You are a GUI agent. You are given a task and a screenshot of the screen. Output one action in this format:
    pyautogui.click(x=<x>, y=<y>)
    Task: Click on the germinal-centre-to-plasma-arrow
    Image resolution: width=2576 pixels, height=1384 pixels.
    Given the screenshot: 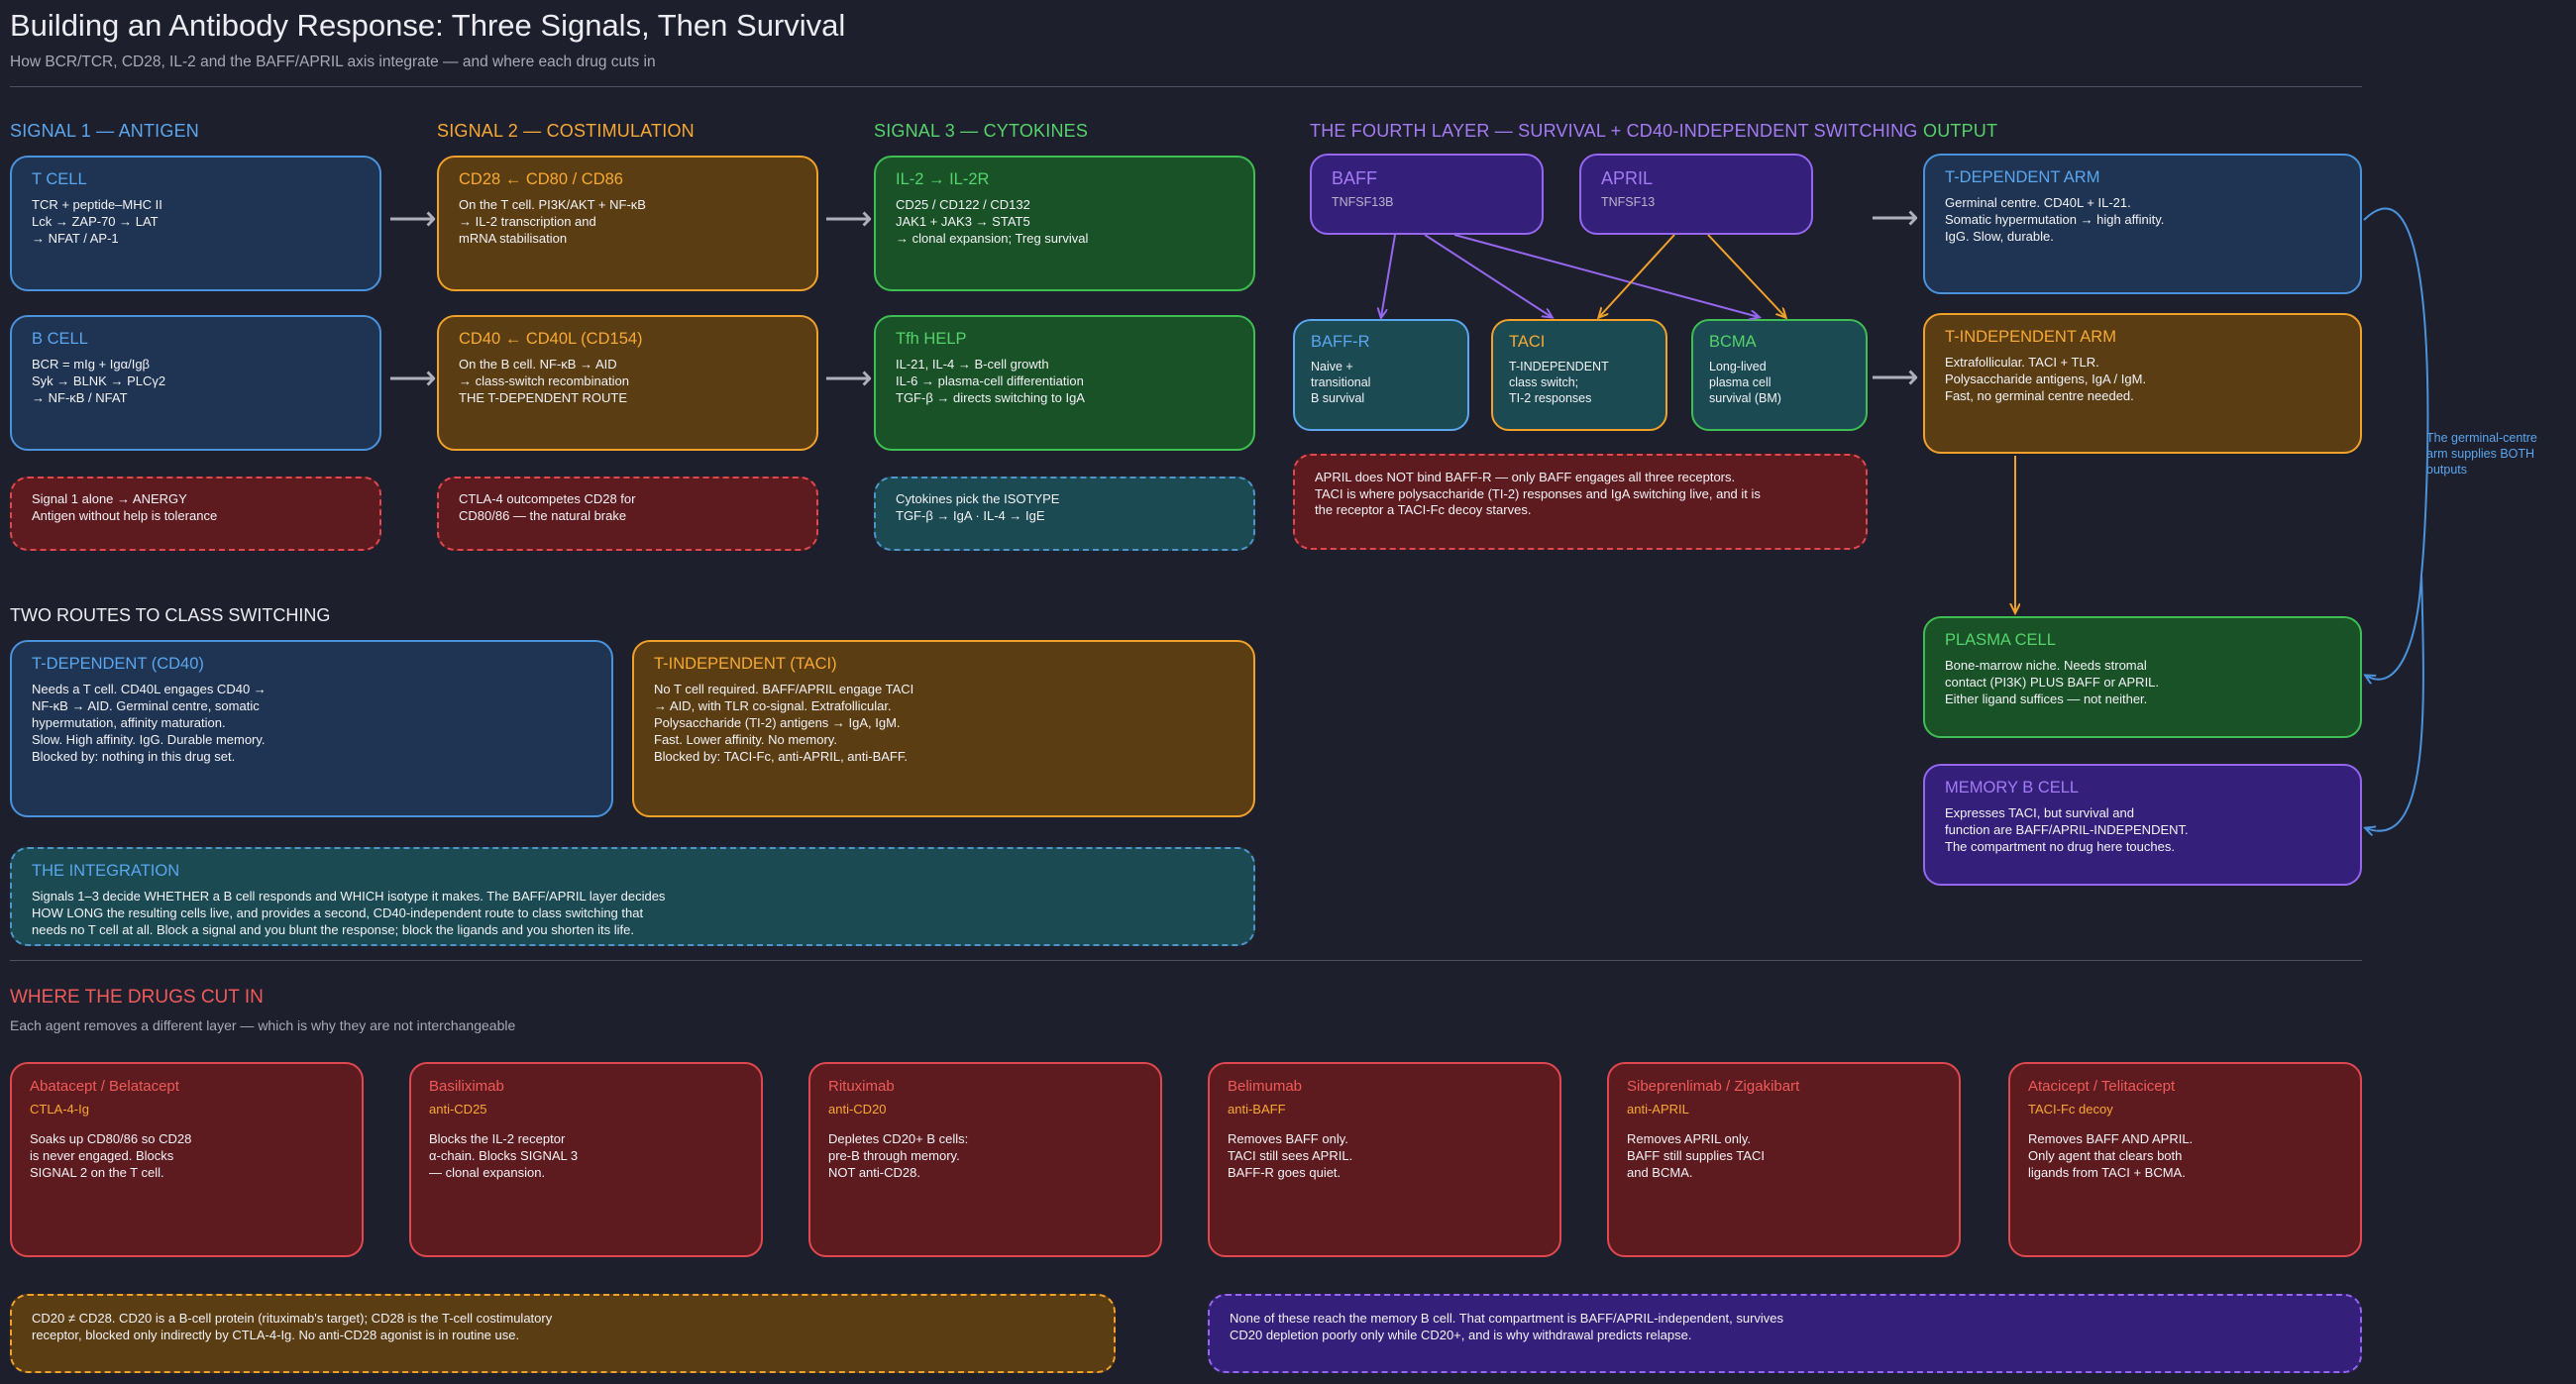 What is the action you would take?
    pyautogui.click(x=2396, y=443)
    